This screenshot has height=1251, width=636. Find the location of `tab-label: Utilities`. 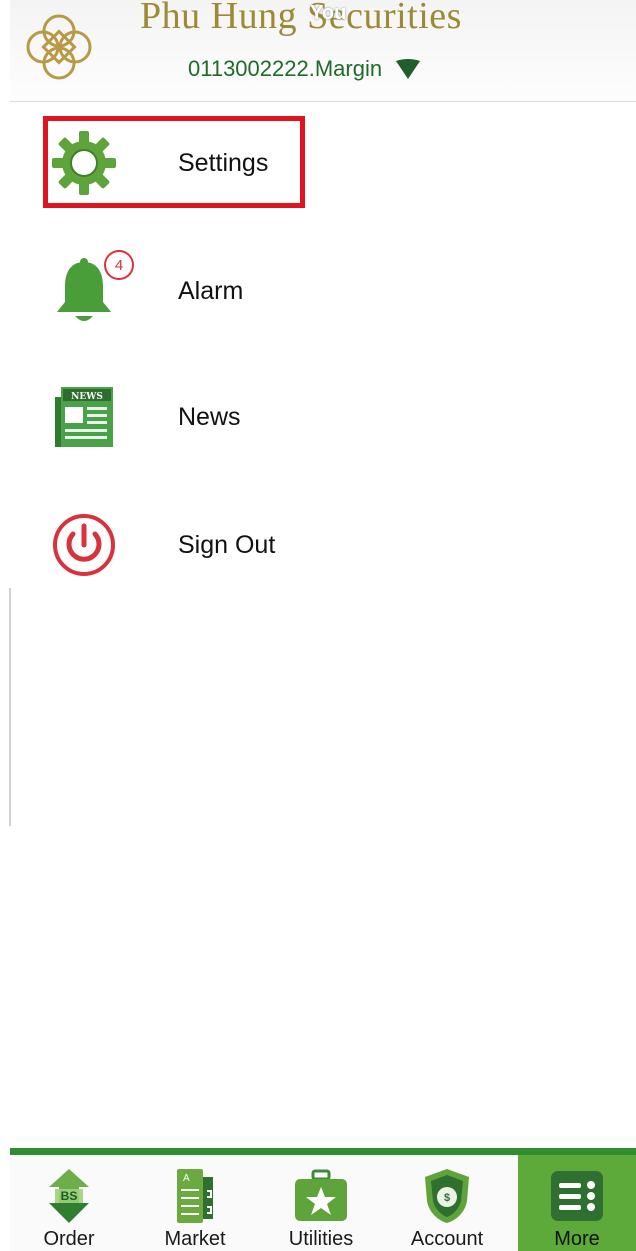

tab-label: Utilities is located at coordinates (321, 1239).